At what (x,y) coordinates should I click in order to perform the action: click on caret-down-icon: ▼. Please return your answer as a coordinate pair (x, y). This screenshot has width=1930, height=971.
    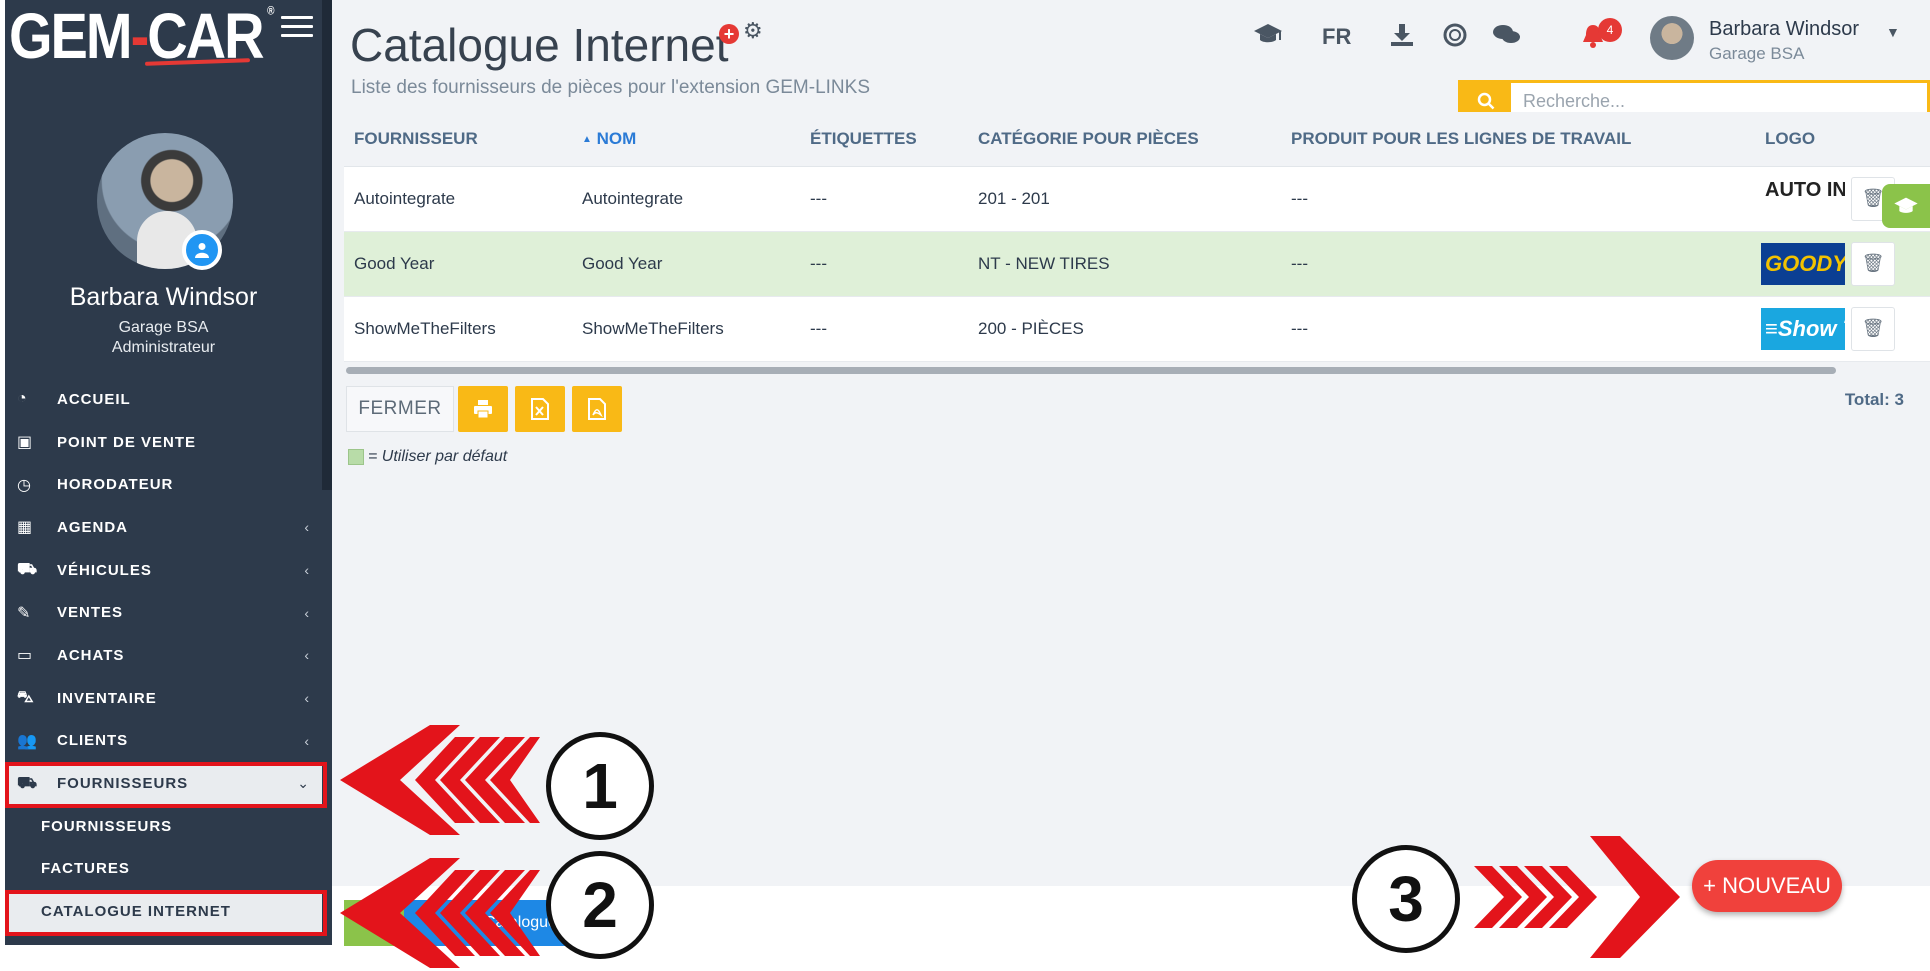
    Looking at the image, I should click on (1893, 32).